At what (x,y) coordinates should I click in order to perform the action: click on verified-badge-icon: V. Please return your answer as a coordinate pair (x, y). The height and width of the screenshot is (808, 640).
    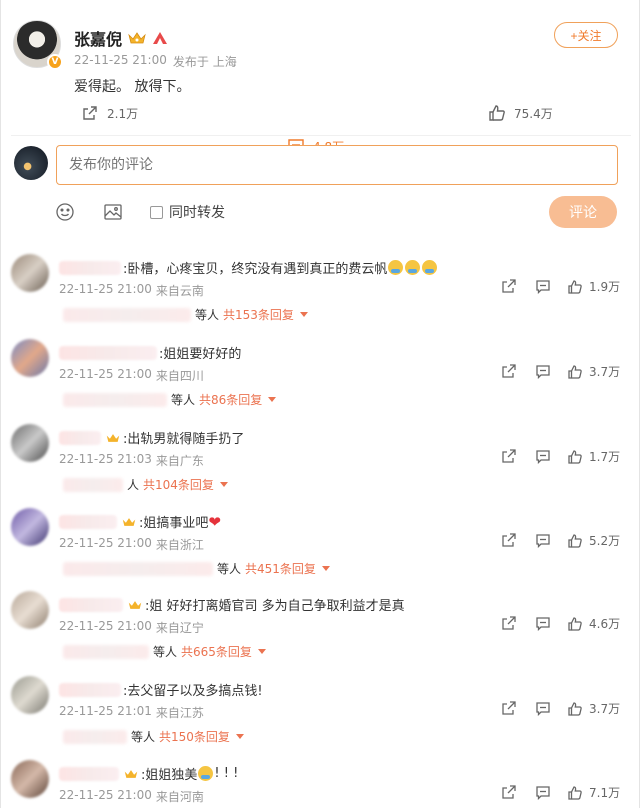
    Looking at the image, I should click on (55, 62).